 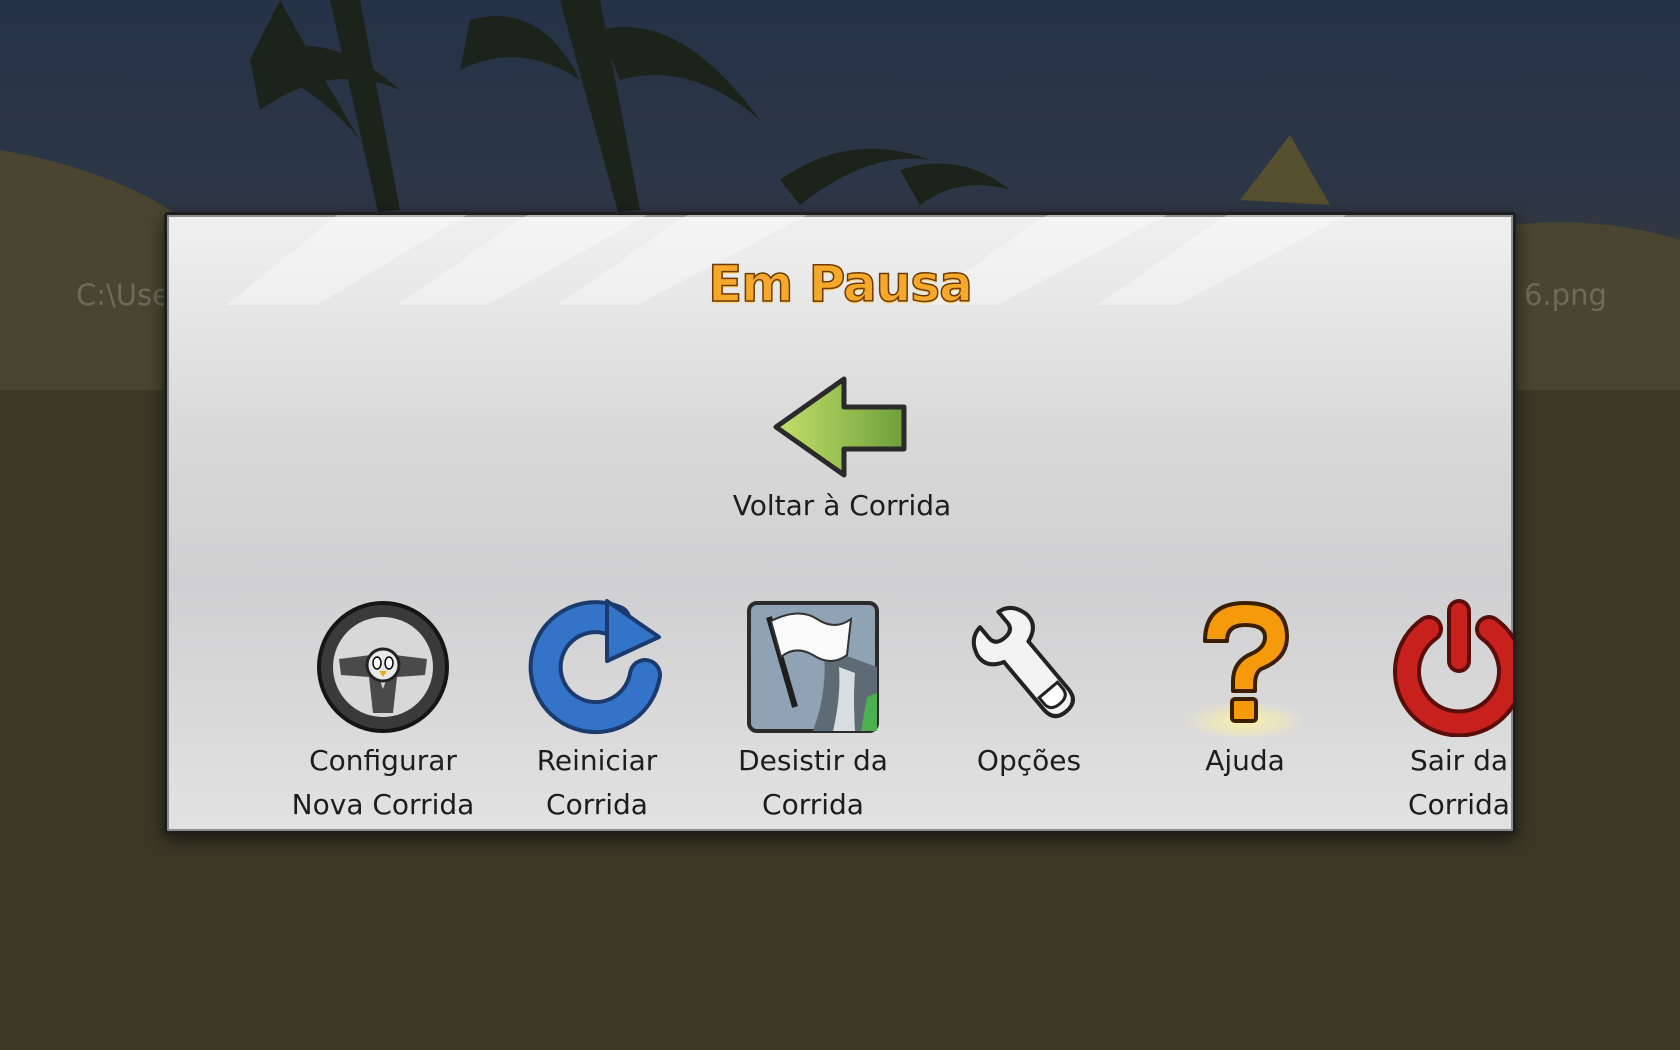 What do you see at coordinates (842, 505) in the screenshot?
I see `resume-race-label: Voltar à Corrida` at bounding box center [842, 505].